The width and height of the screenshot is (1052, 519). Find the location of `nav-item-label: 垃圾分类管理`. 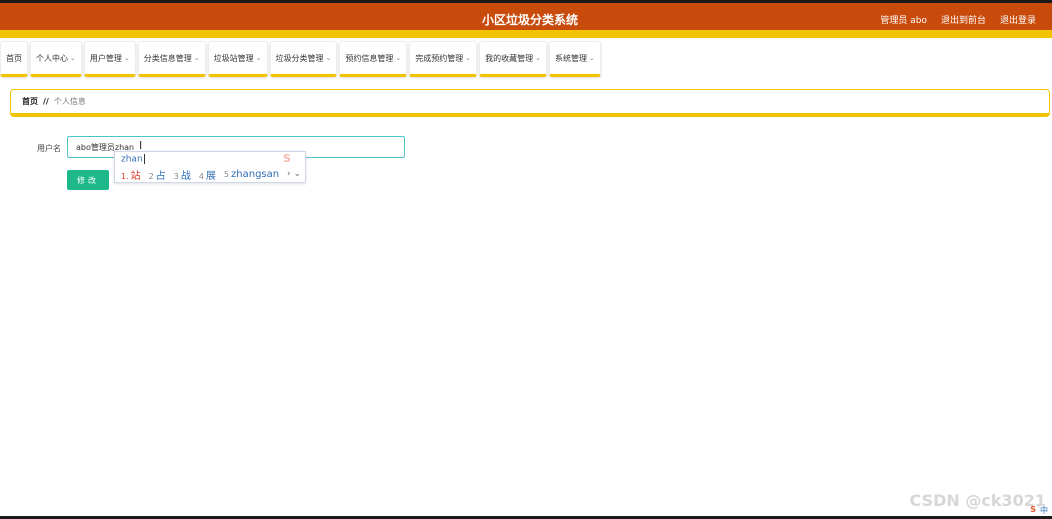

nav-item-label: 垃圾分类管理 is located at coordinates (299, 58).